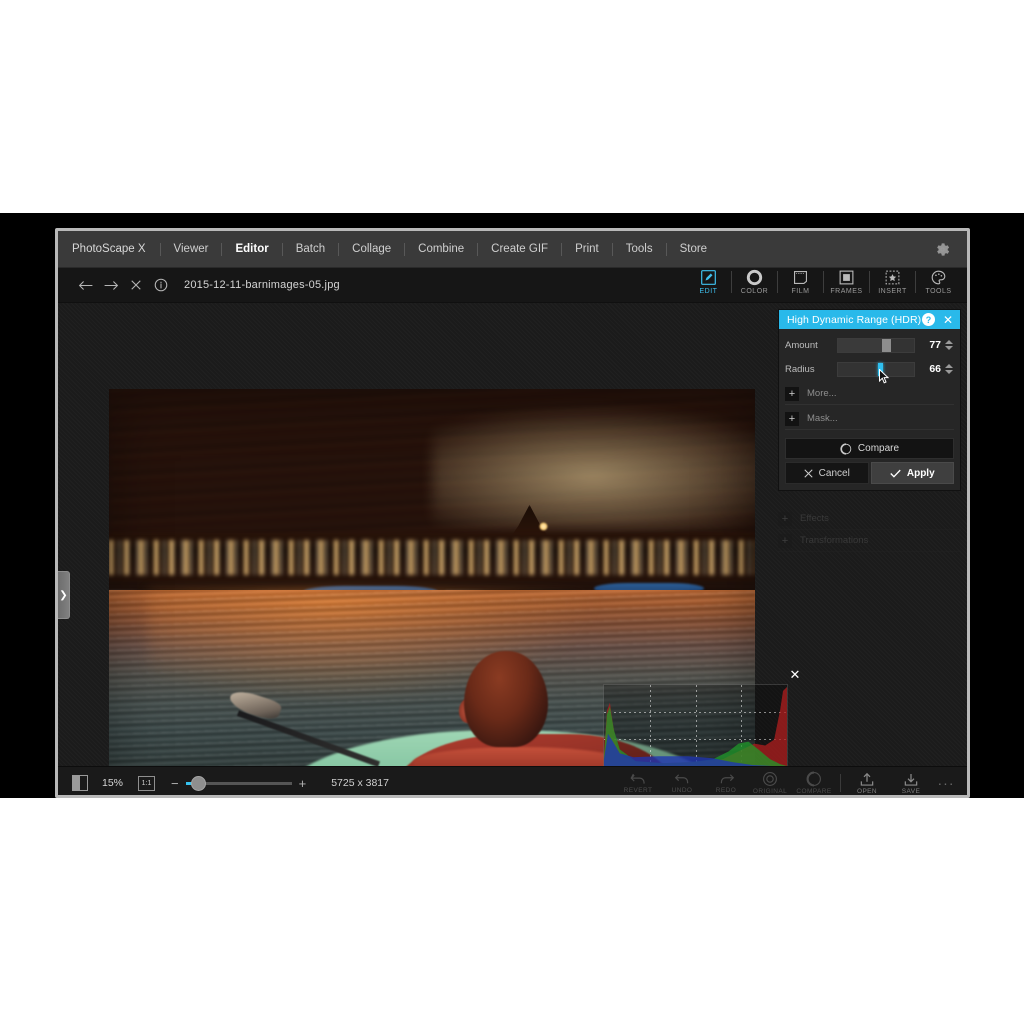 This screenshot has width=1024, height=1024. I want to click on zoom-slider, so click(238, 783).